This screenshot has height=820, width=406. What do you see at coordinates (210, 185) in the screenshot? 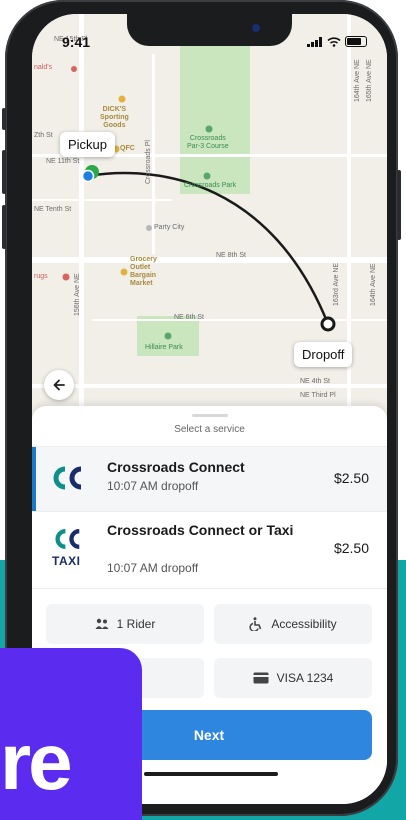
I see `map-label-crossroads-park: Crossroads Park` at bounding box center [210, 185].